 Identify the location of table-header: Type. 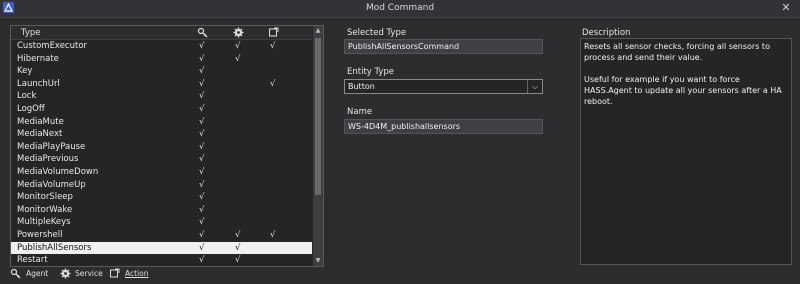
(161, 33).